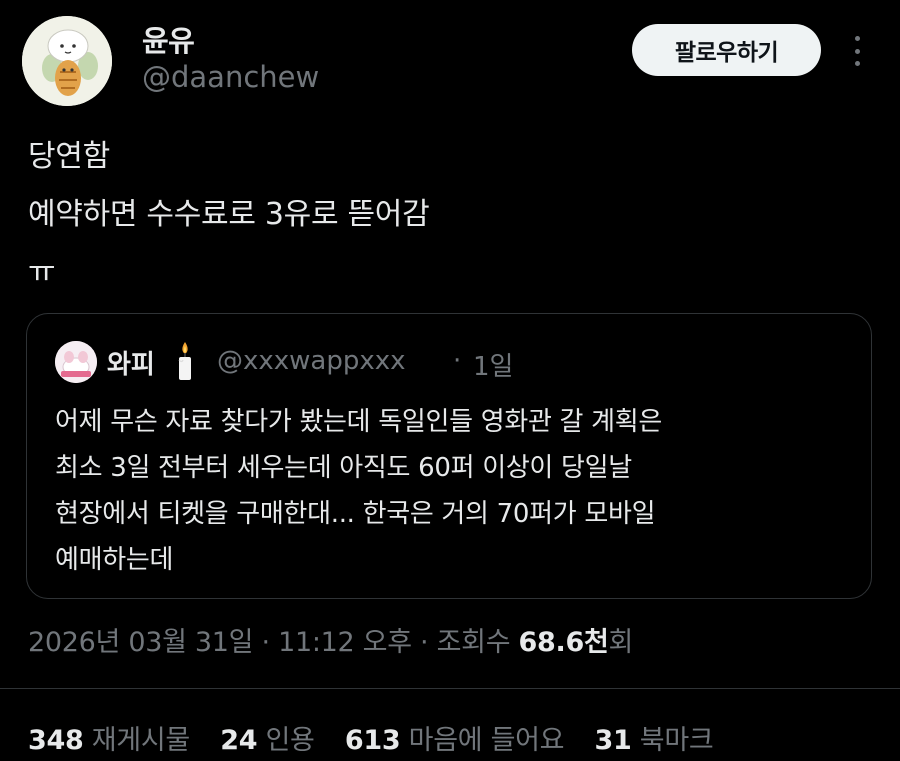 This screenshot has height=761, width=900. What do you see at coordinates (355, 514) in the screenshot?
I see `quote-line: 현장에서 티켓을 구매한대... 한국은 거의 70퍼가 모바일` at bounding box center [355, 514].